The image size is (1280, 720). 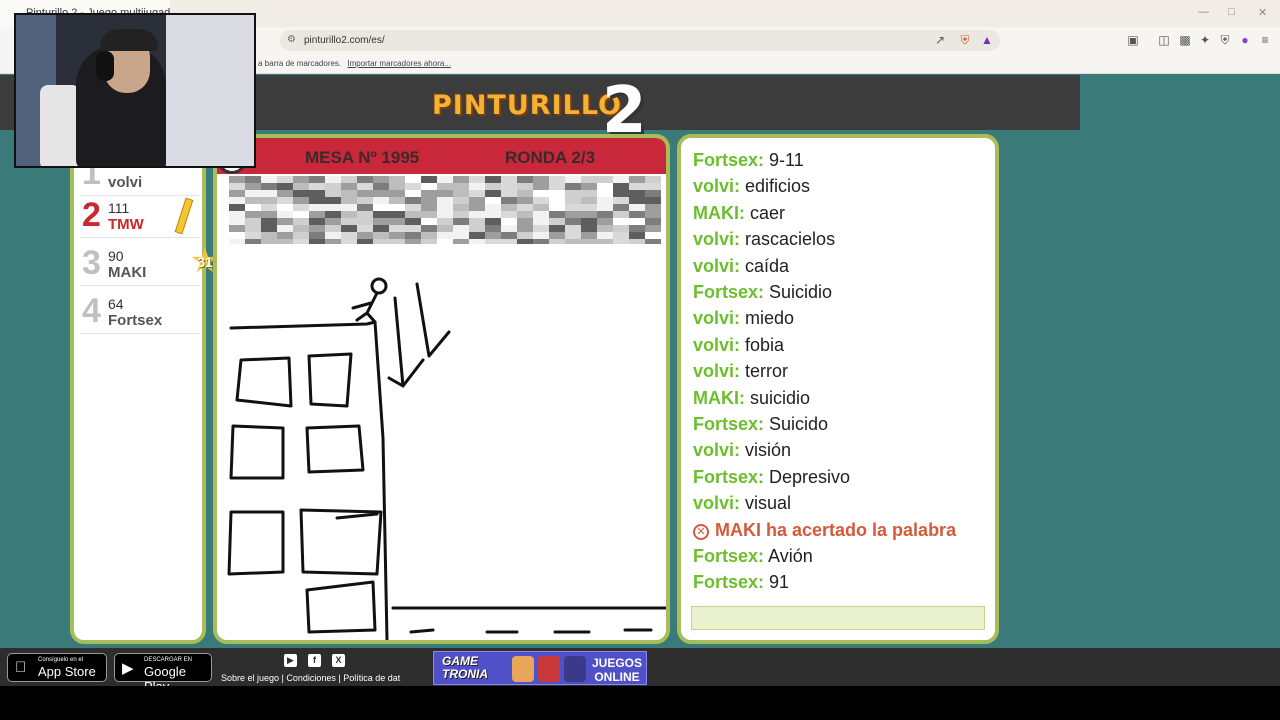 What do you see at coordinates (210, 90) in the screenshot?
I see `webcam-wall` at bounding box center [210, 90].